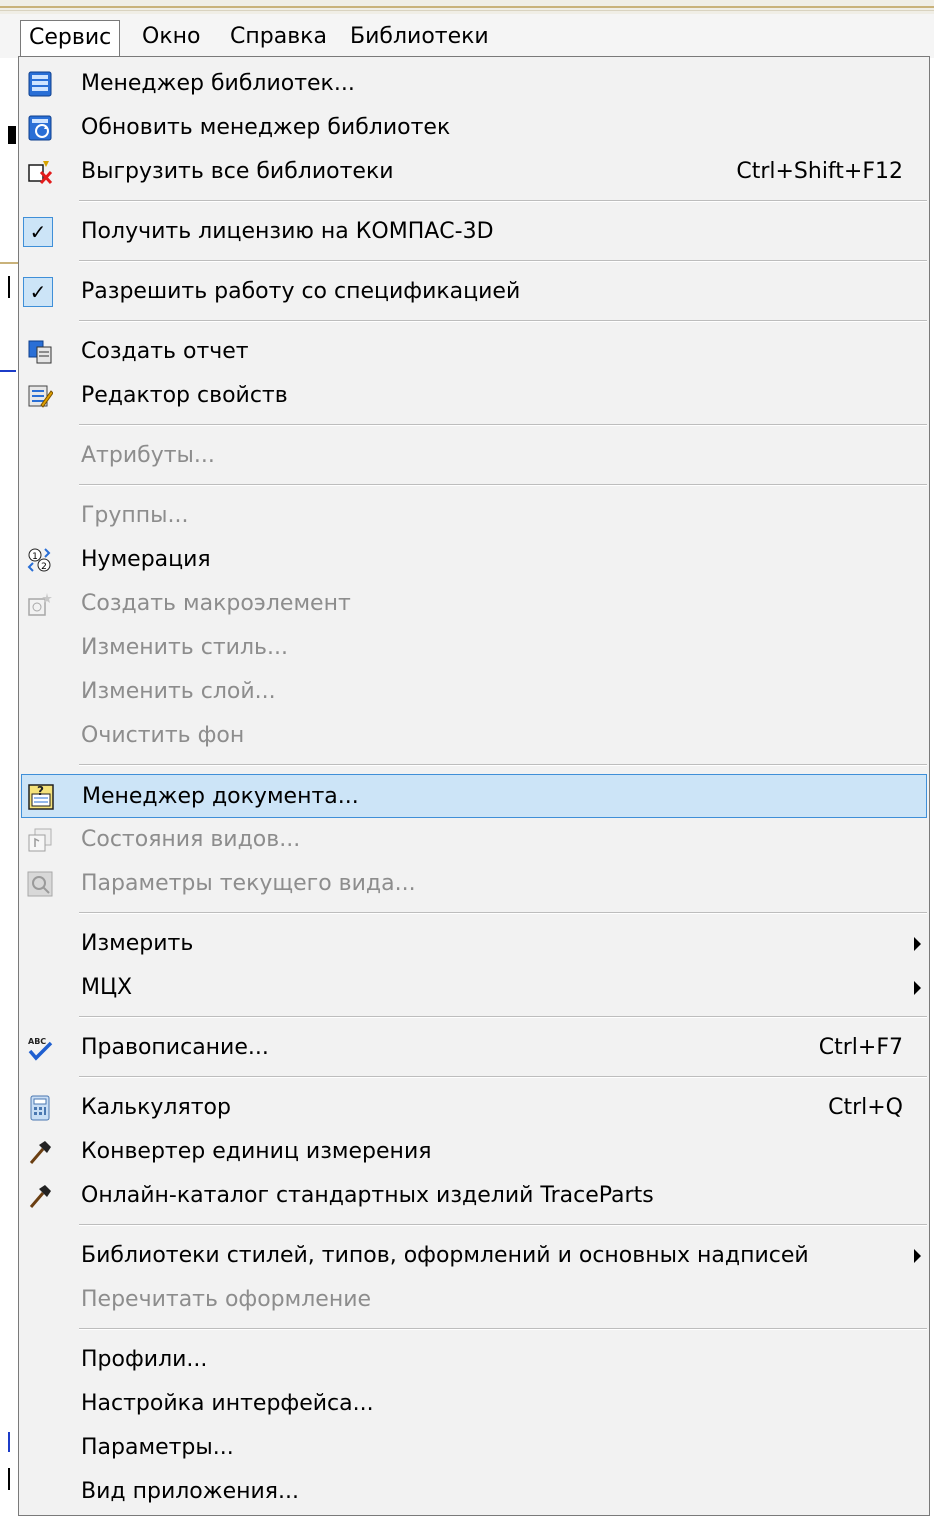 The image size is (934, 1516). Describe the element at coordinates (40, 604) in the screenshot. I see `macro-element-icon` at that location.